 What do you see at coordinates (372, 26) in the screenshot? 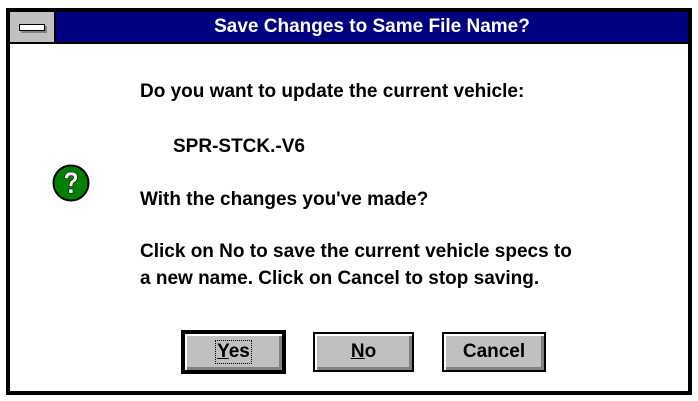
I see `dialog-title: Save Changes to Same File Name?` at bounding box center [372, 26].